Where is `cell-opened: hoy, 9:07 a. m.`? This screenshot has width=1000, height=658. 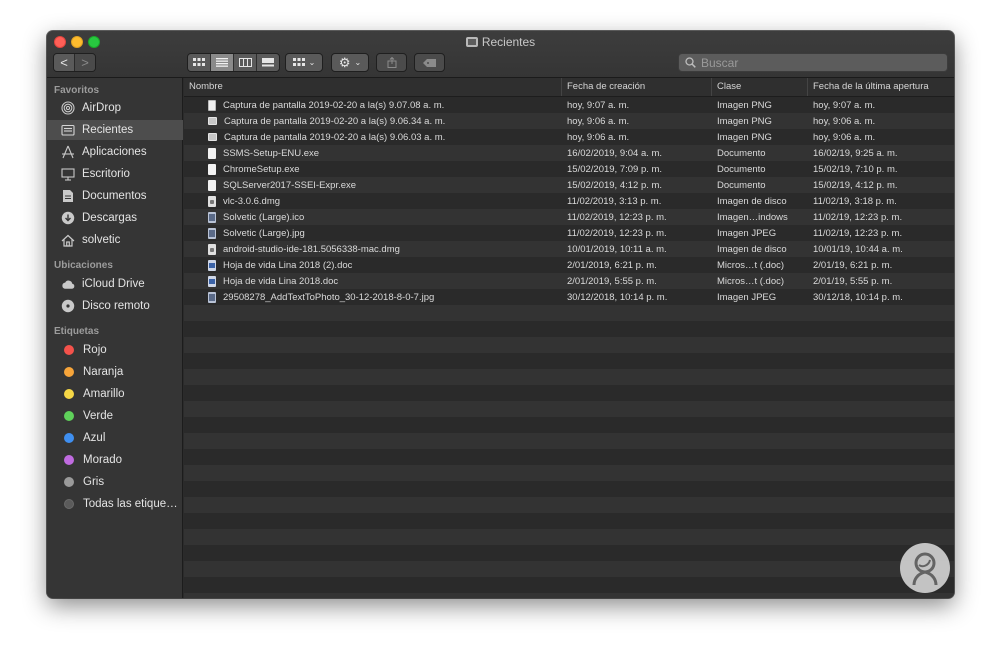
cell-opened: hoy, 9:07 a. m. is located at coordinates (844, 105).